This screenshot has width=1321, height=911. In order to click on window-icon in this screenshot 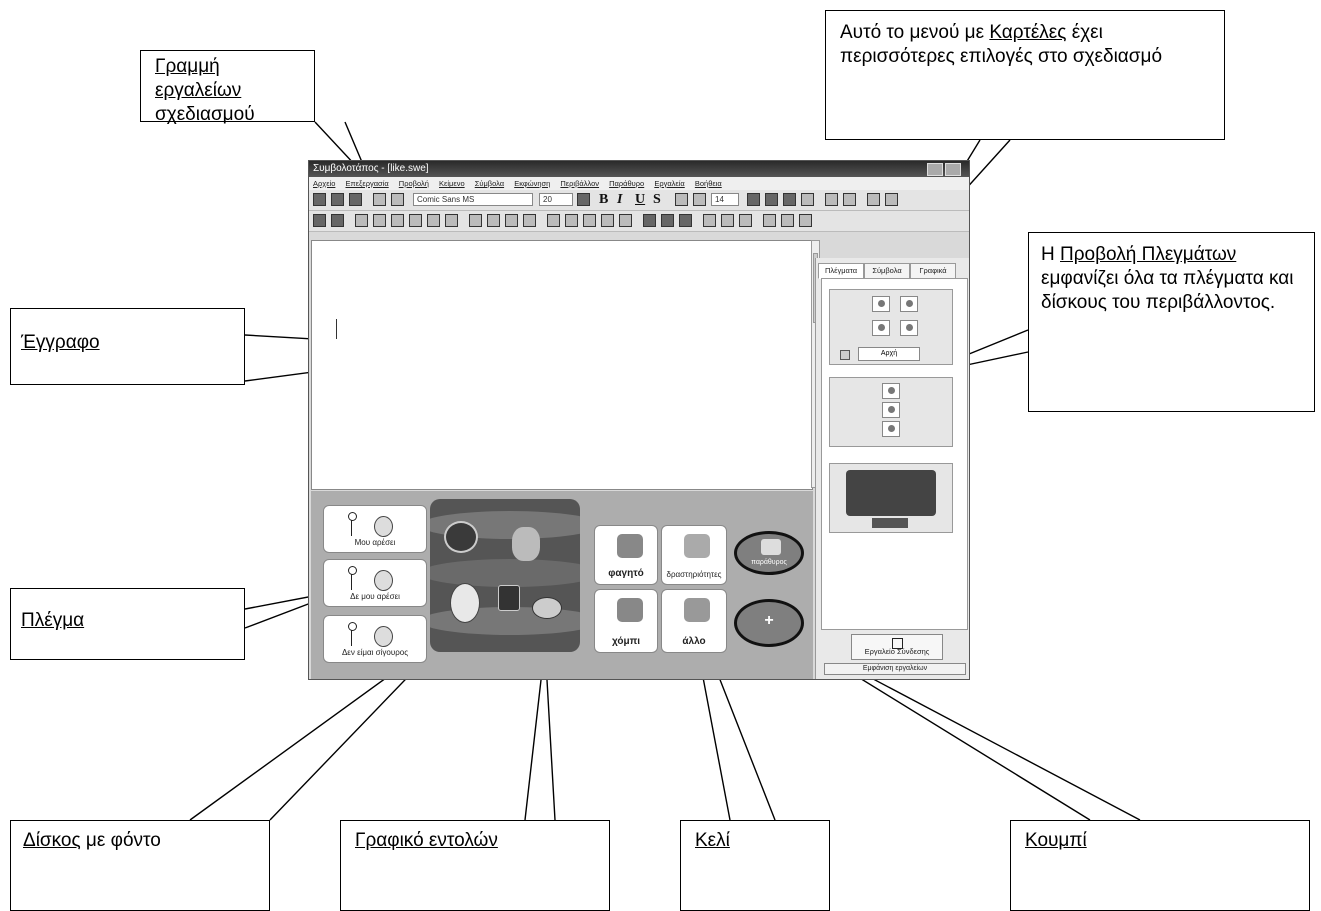, I will do `click(771, 547)`.